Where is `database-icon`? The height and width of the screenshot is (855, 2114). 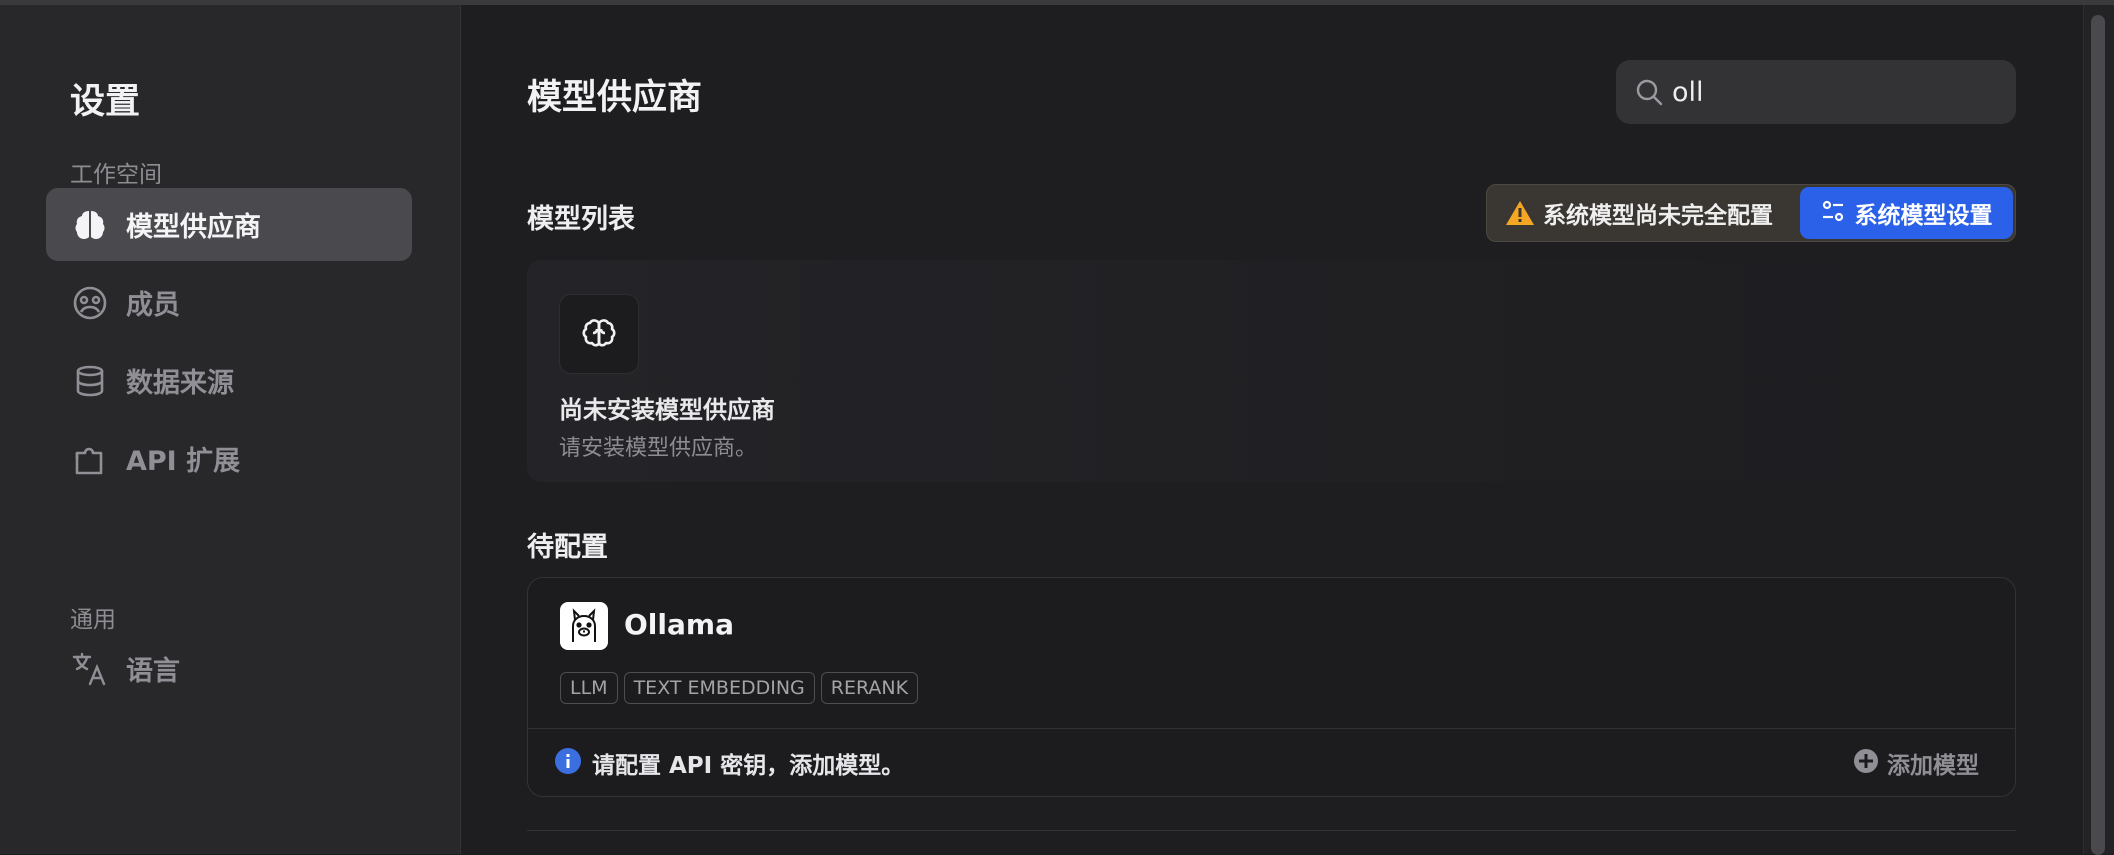
database-icon is located at coordinates (90, 381).